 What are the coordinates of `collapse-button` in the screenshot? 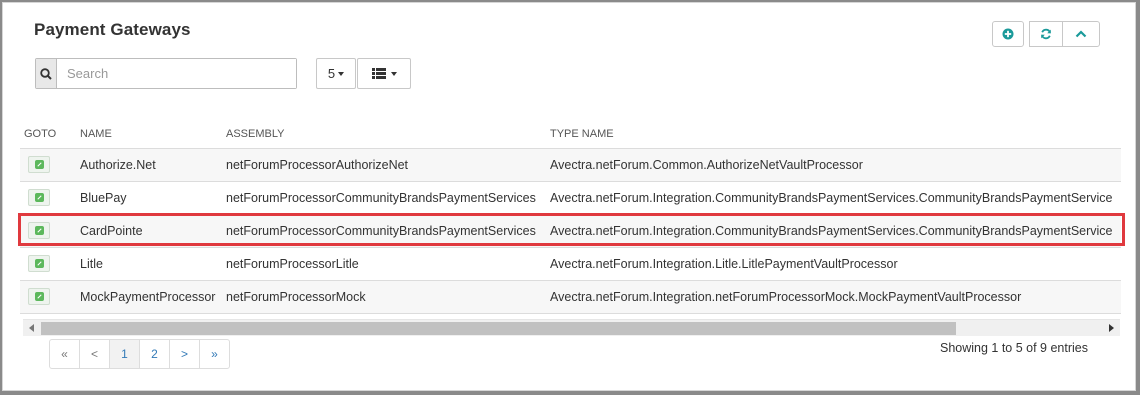 It's located at (1081, 34).